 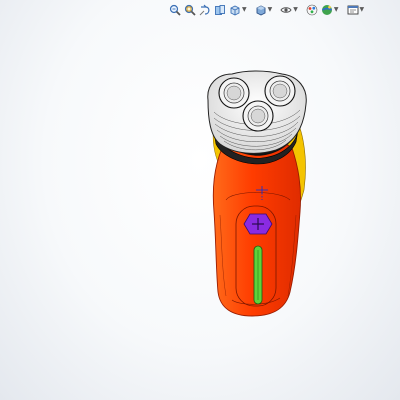 I want to click on power-button, so click(x=258, y=224).